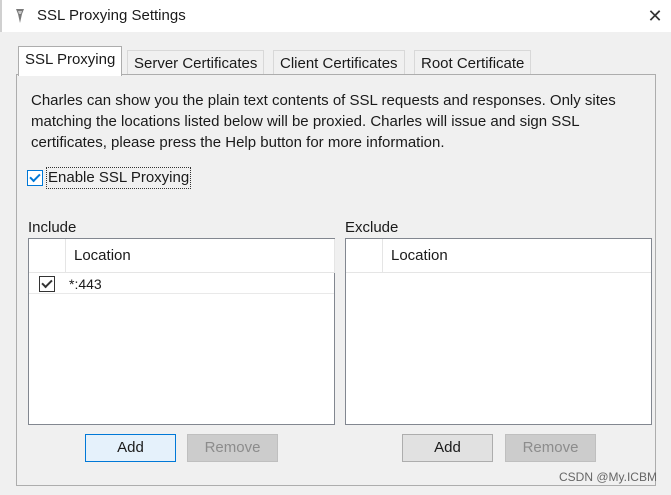  I want to click on close-button: ✕, so click(655, 16).